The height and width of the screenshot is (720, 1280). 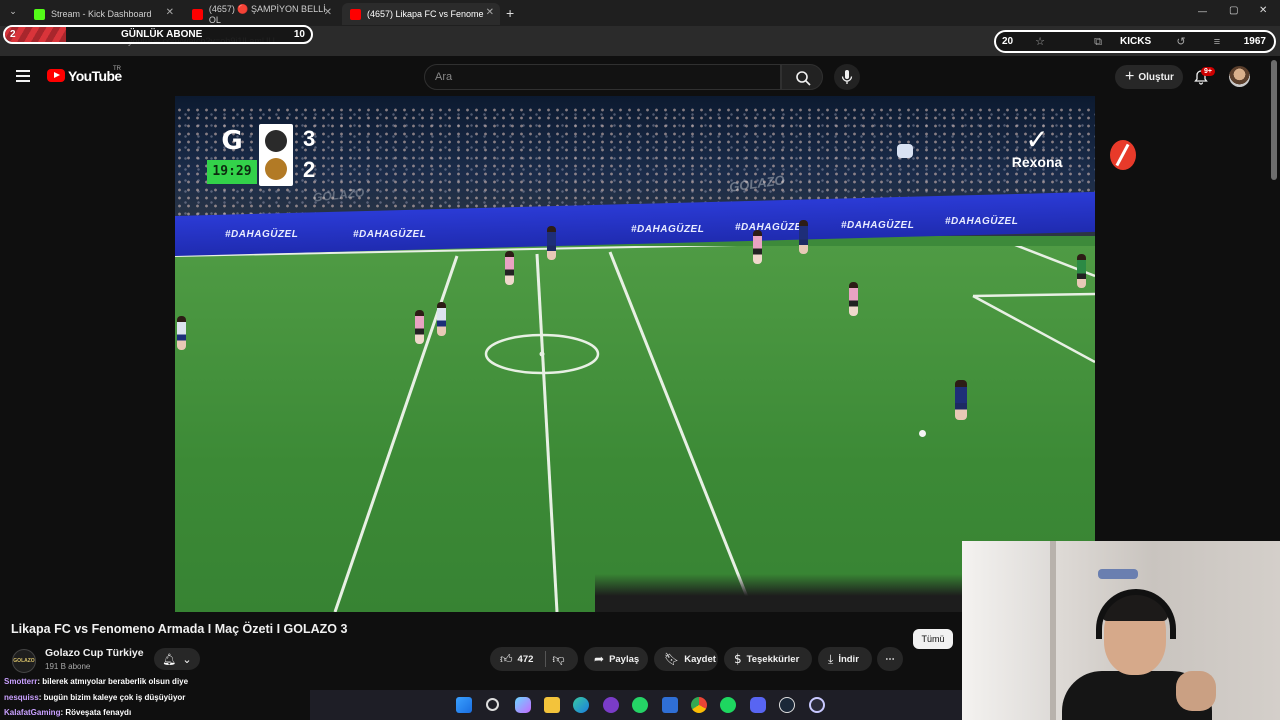 I want to click on minimize-button: —, so click(x=1202, y=11).